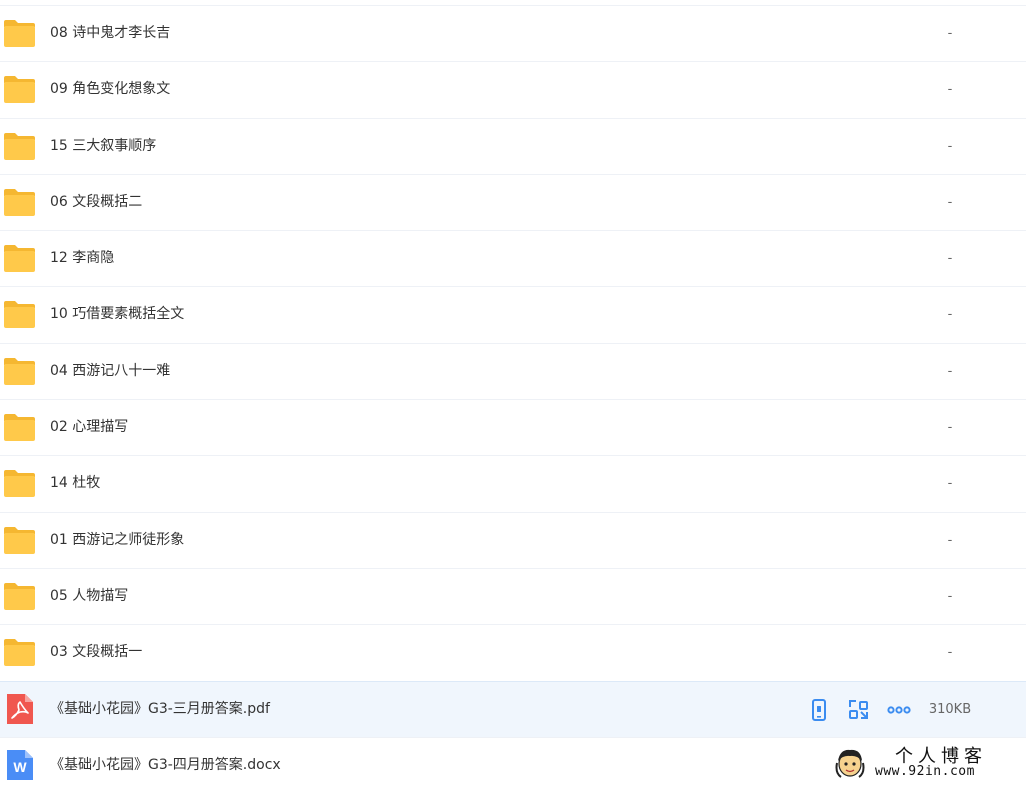  I want to click on watermark: 个人博客 www.92in.com, so click(928, 763).